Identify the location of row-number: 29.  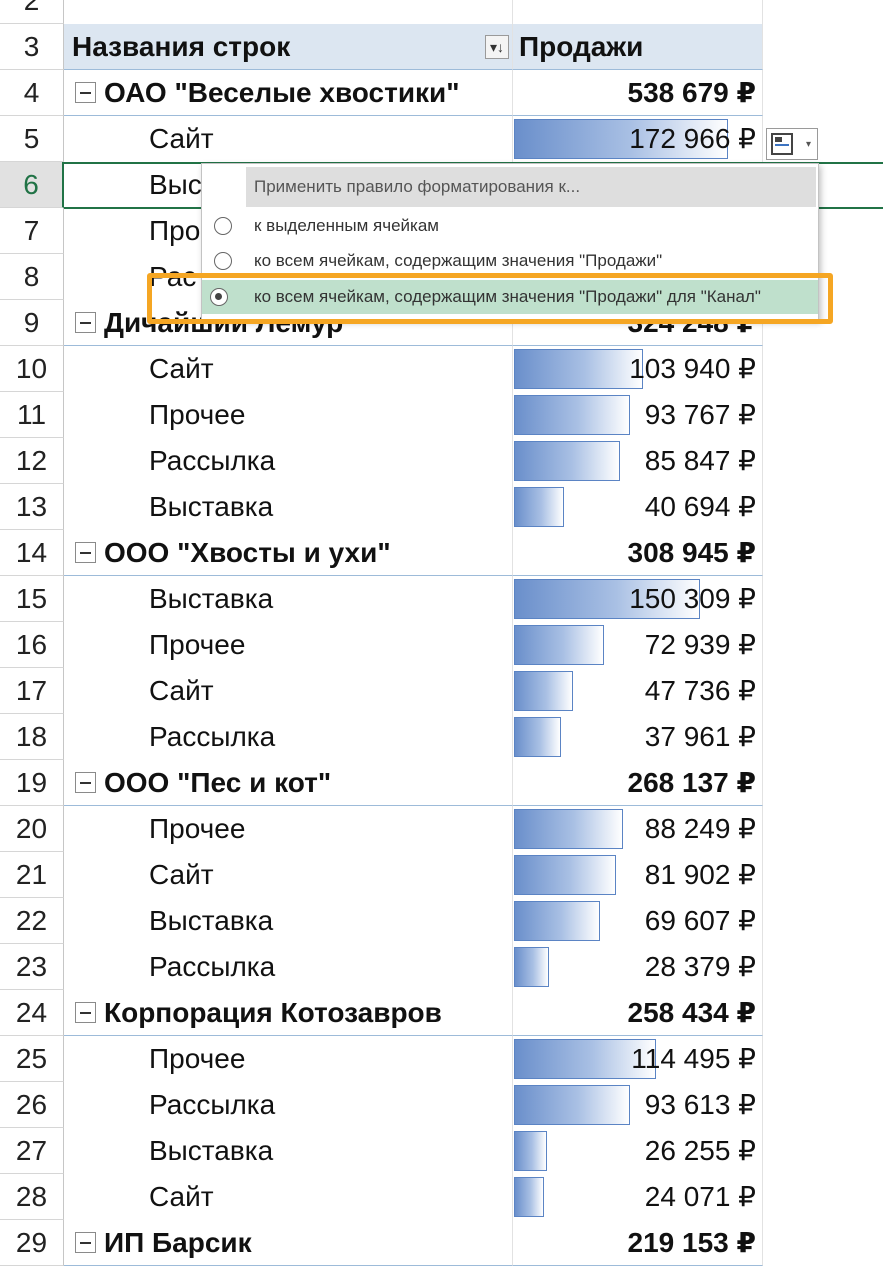
(32, 1243).